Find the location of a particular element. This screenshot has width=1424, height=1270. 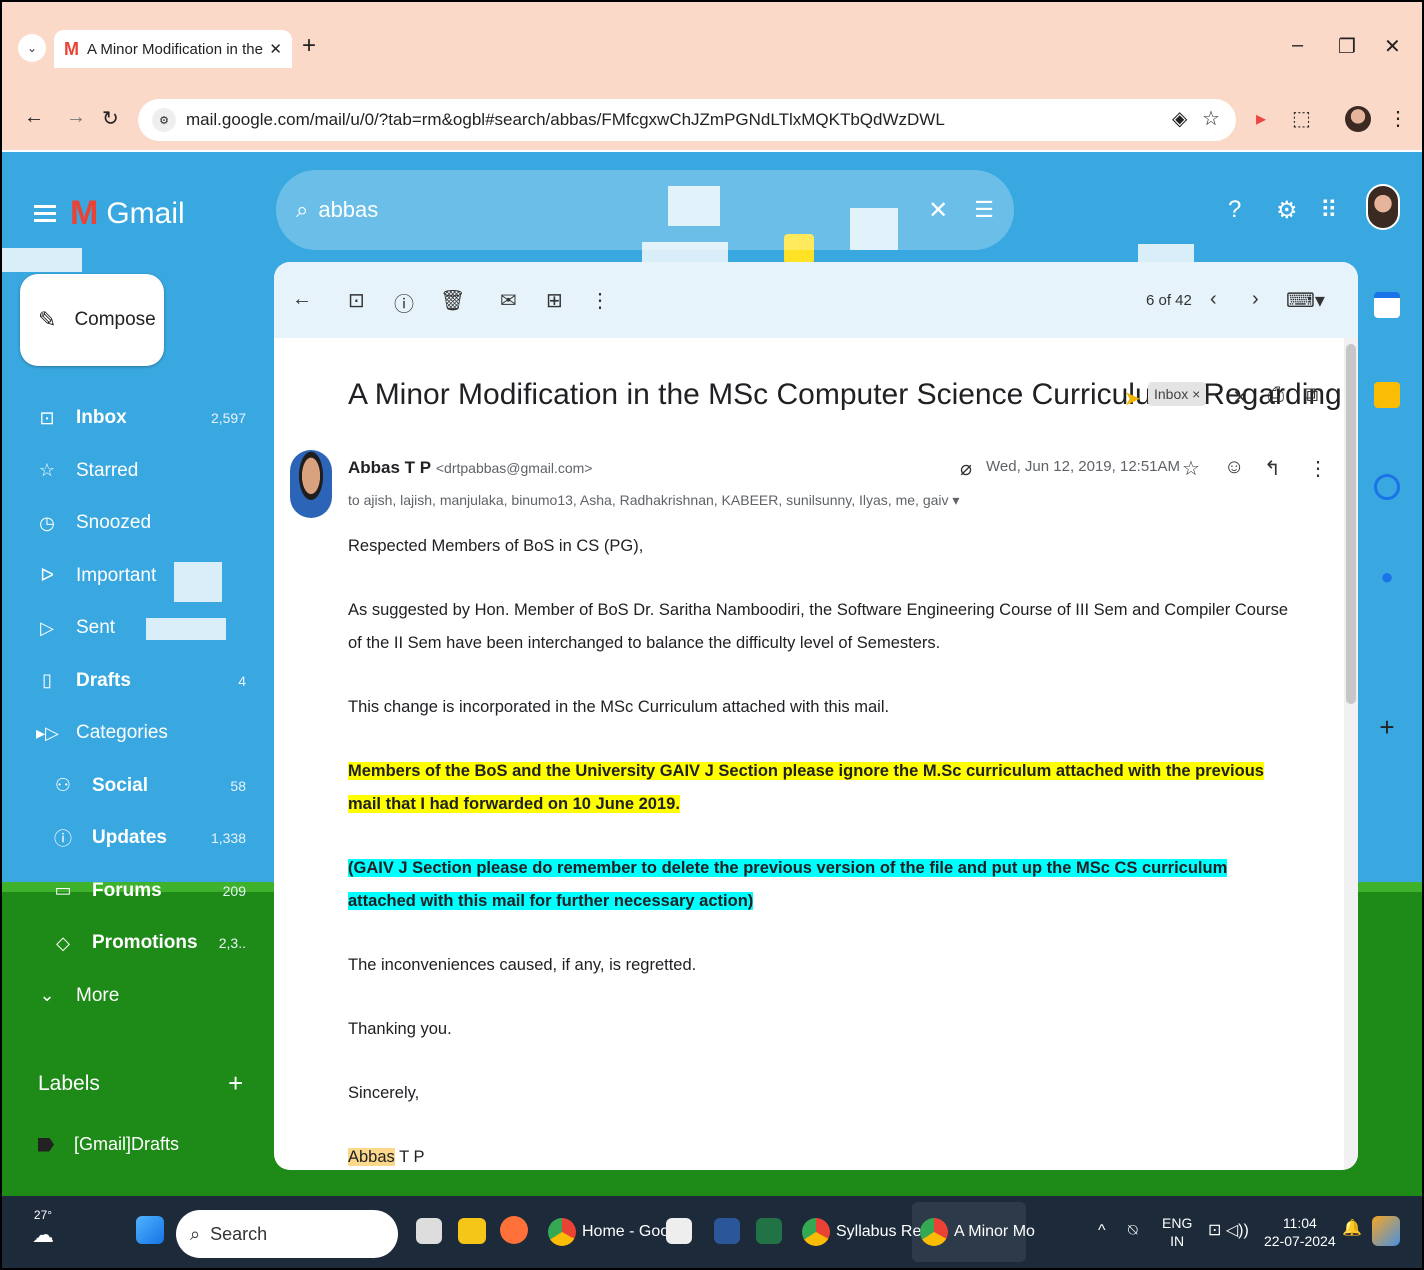

add-label-button: + is located at coordinates (235, 1083).